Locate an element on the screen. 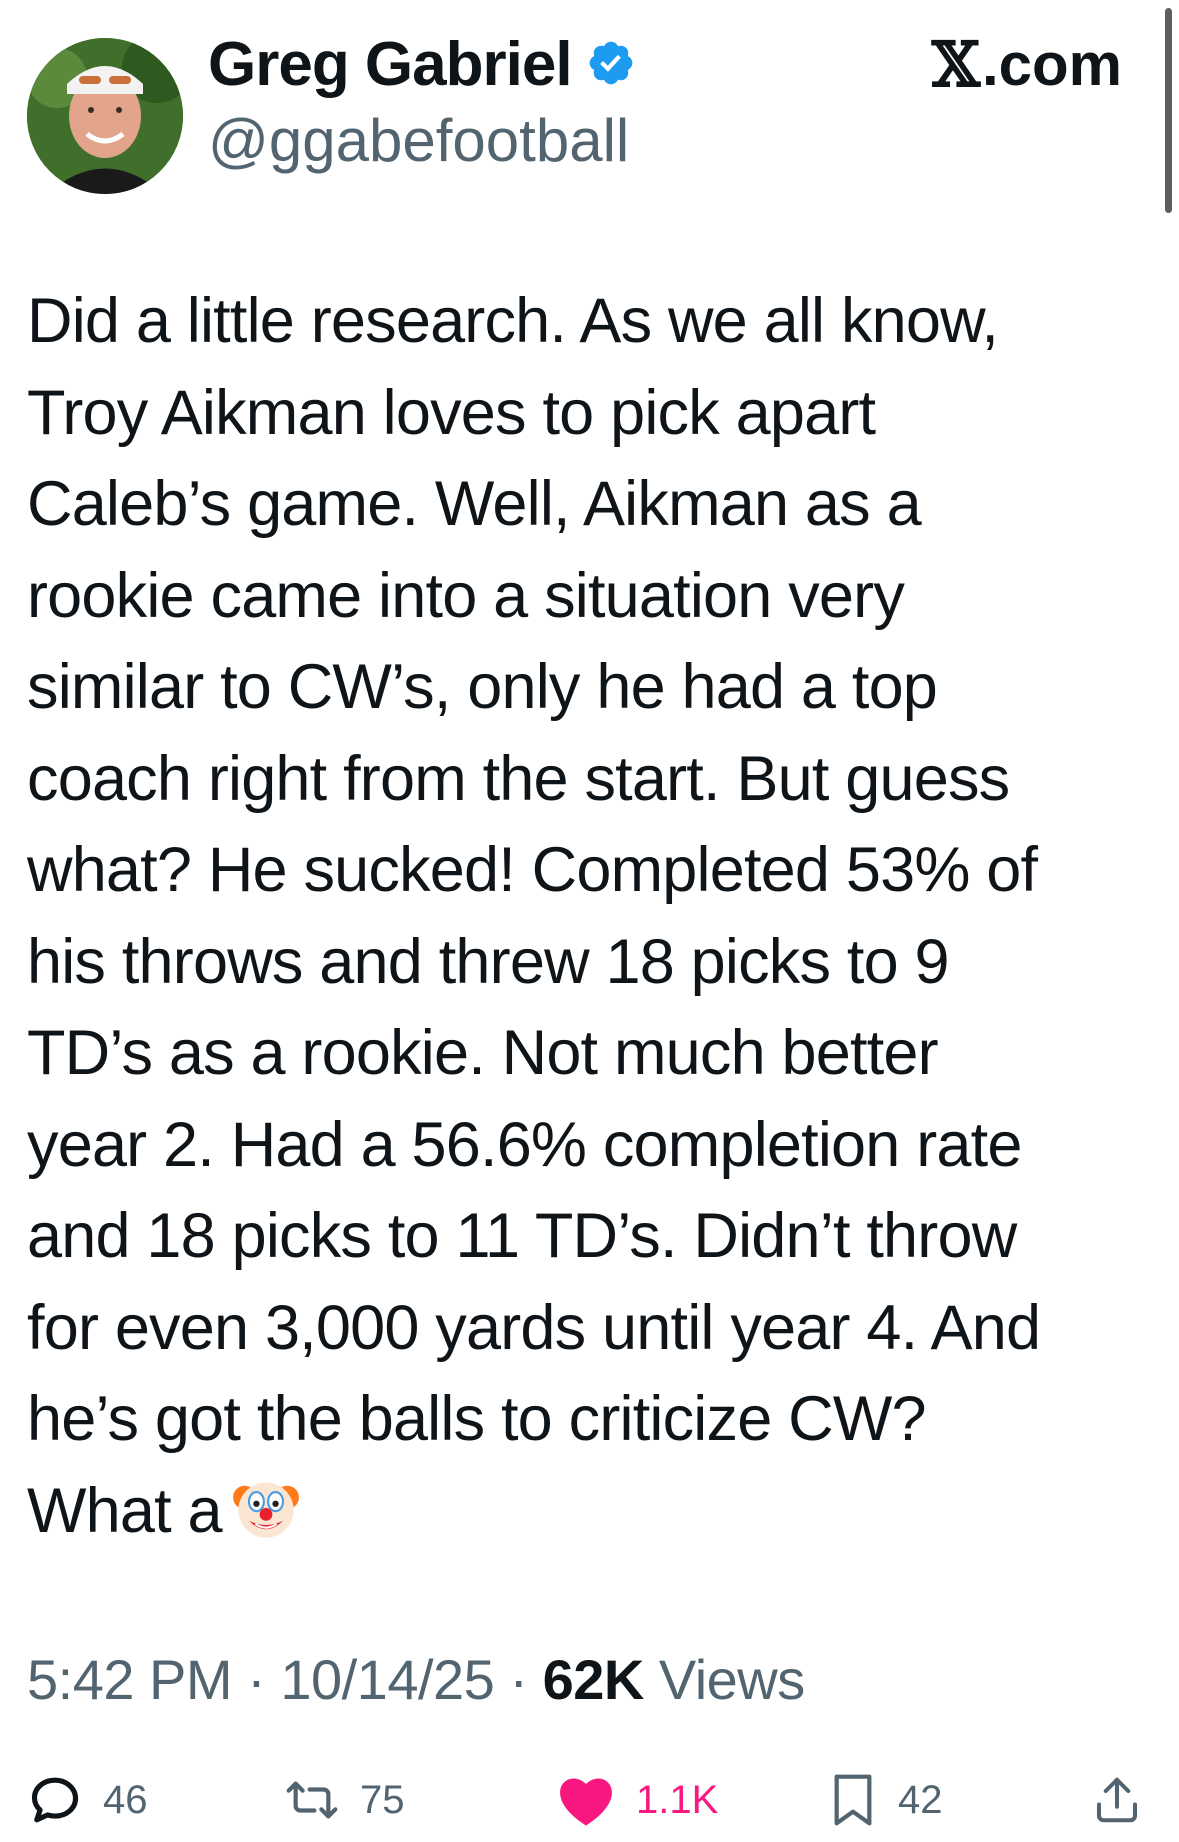 This screenshot has width=1179, height=1842. like-button: 1.1K is located at coordinates (637, 1800).